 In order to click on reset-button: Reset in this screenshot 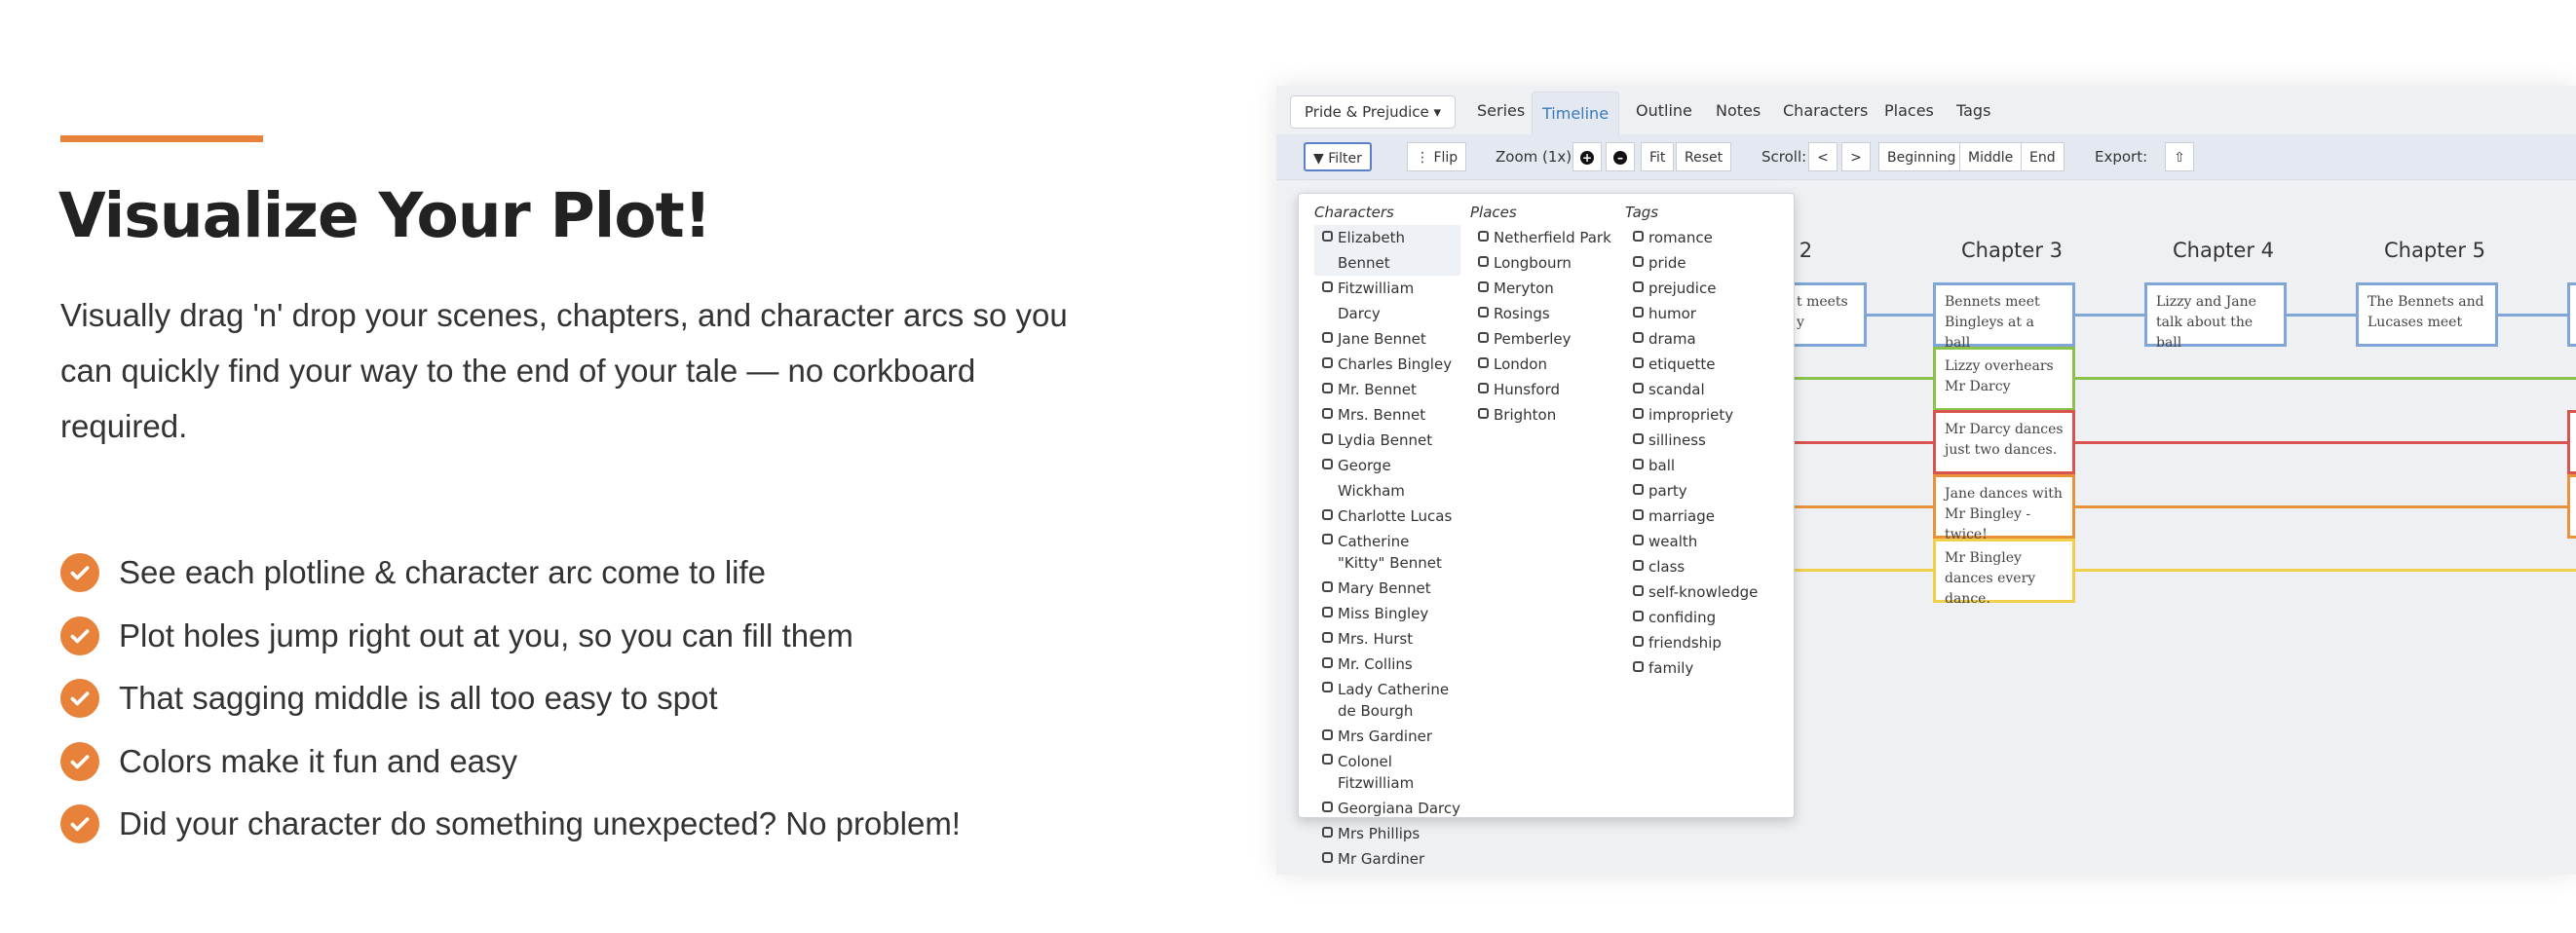, I will do `click(1704, 156)`.